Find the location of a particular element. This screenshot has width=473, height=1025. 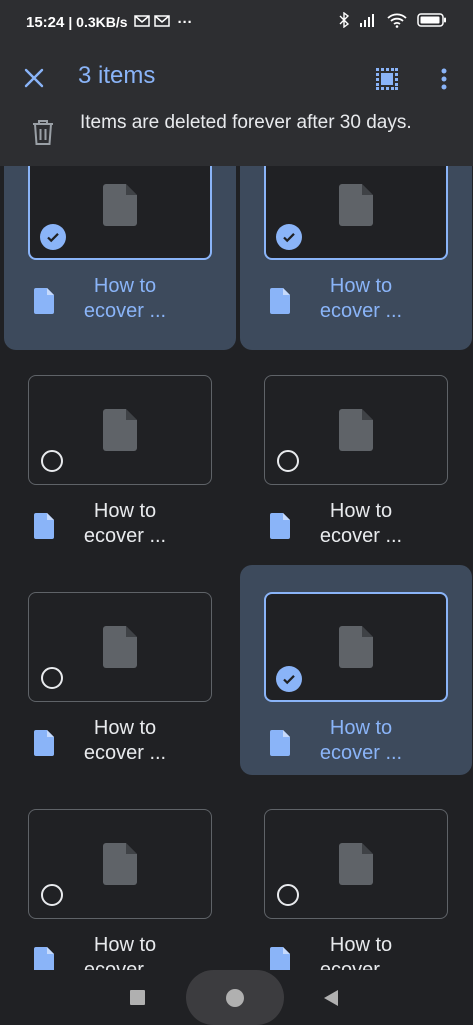

trash-notice-text: Items are deleted forever after 30 days. is located at coordinates (246, 122).